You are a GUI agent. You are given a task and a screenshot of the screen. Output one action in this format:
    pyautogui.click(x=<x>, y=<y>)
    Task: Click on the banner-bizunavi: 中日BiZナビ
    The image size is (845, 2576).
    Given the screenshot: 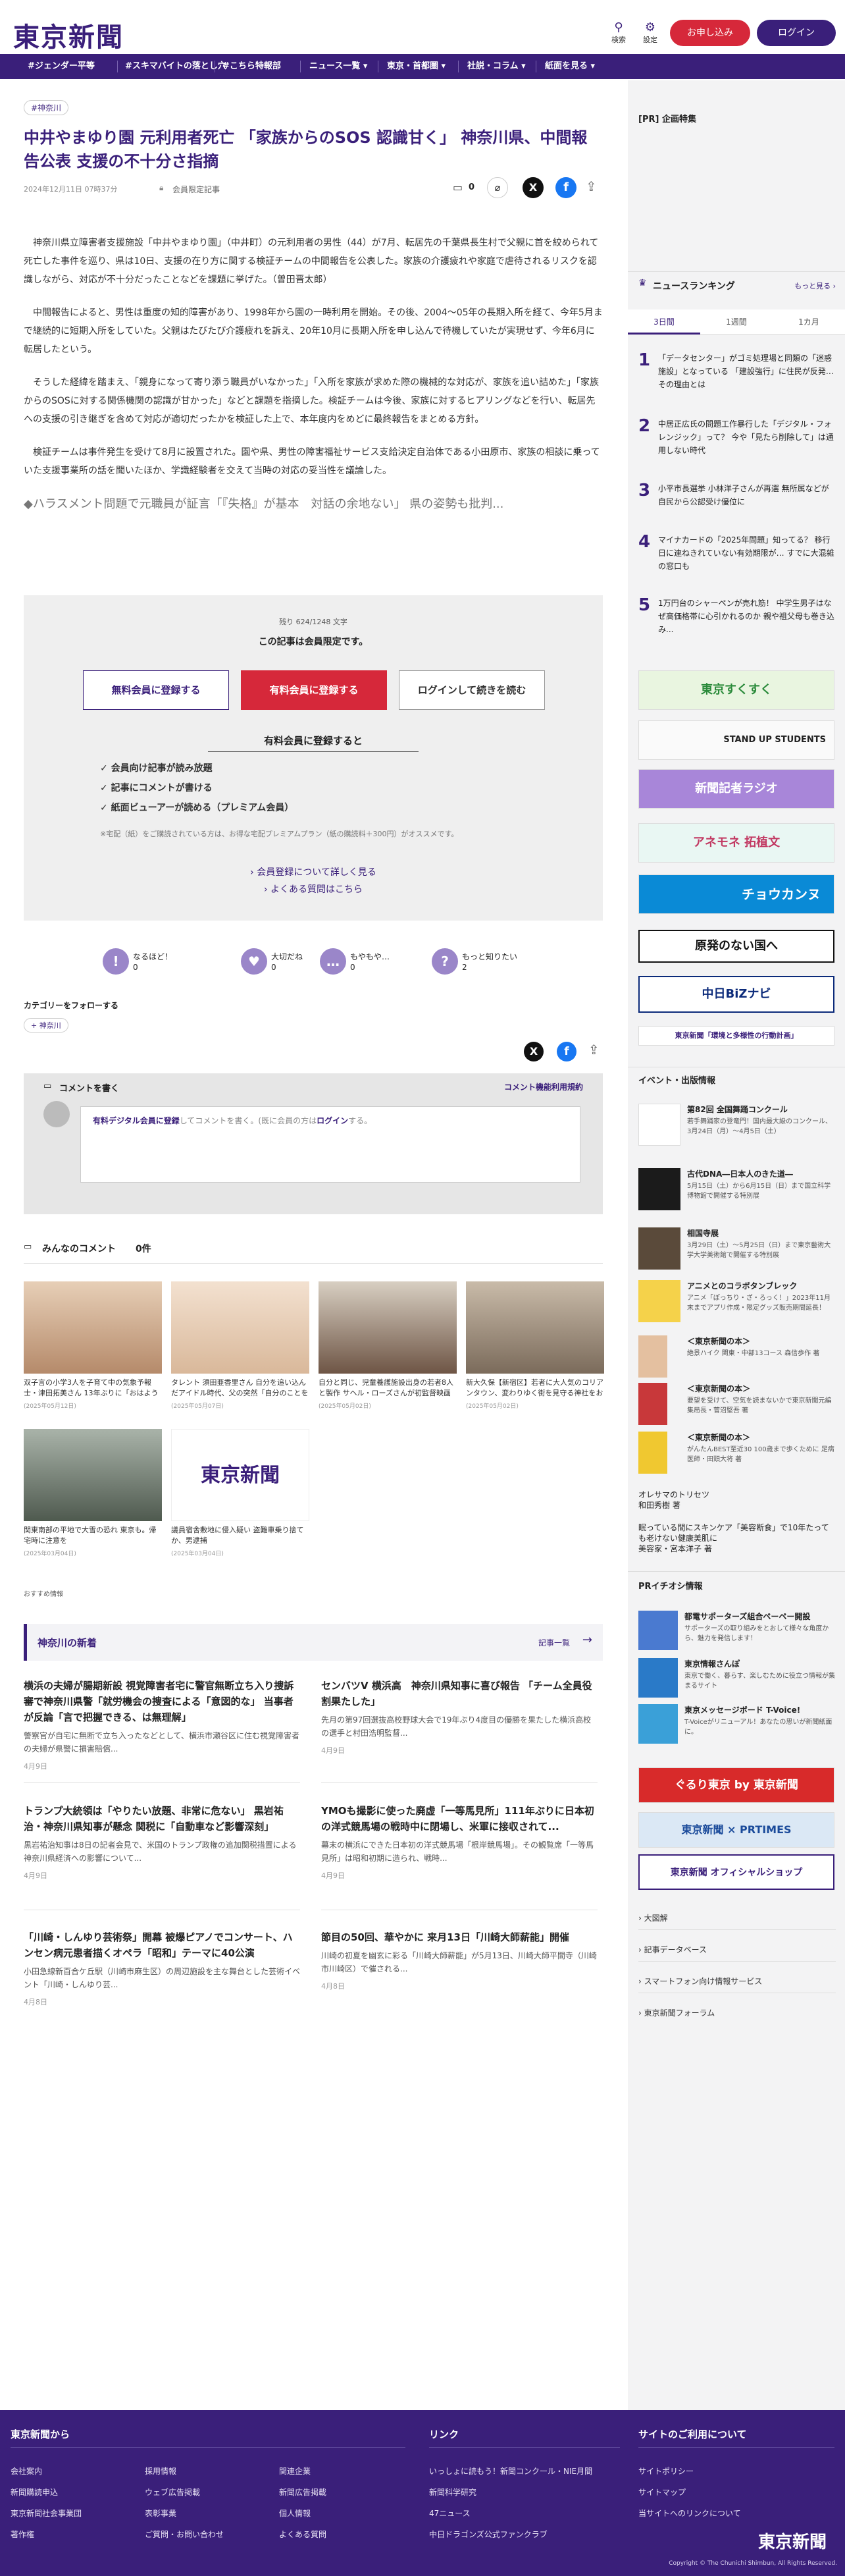 What is the action you would take?
    pyautogui.click(x=736, y=995)
    